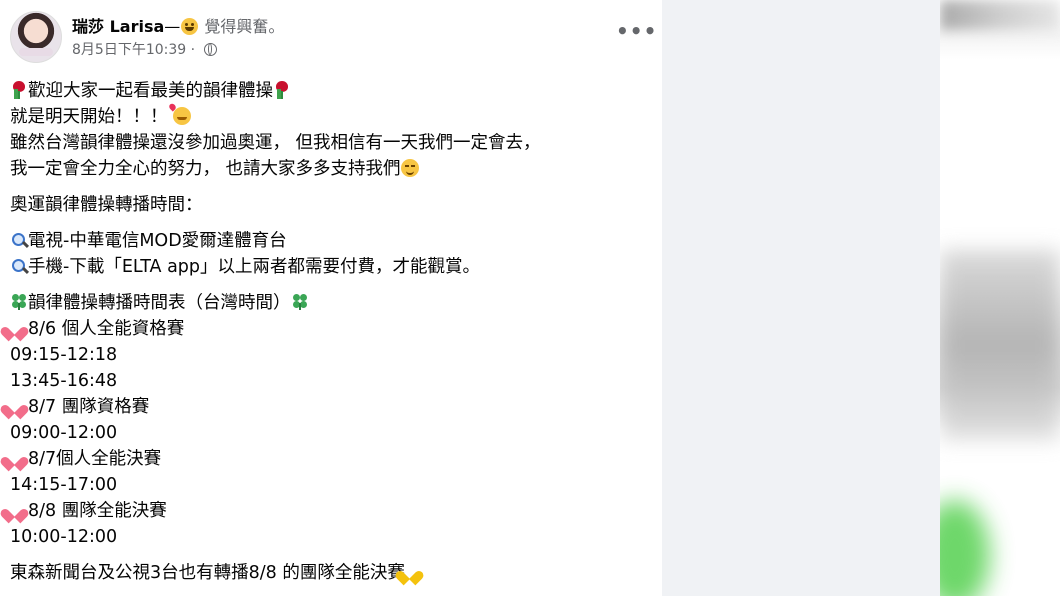 This screenshot has width=1060, height=596. Describe the element at coordinates (275, 143) in the screenshot. I see `support-text-1: 雖然台灣韻律體操還沒參加過奧運， 但我相信有一天我們一定會去，` at that location.